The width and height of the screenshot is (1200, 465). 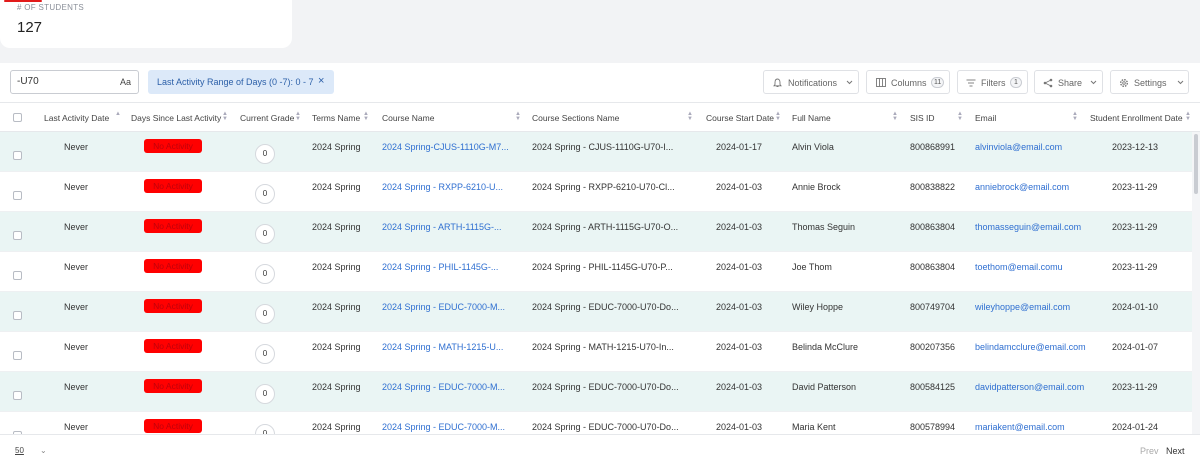 What do you see at coordinates (922, 118) in the screenshot?
I see `column-header-sis-id: SIS ID` at bounding box center [922, 118].